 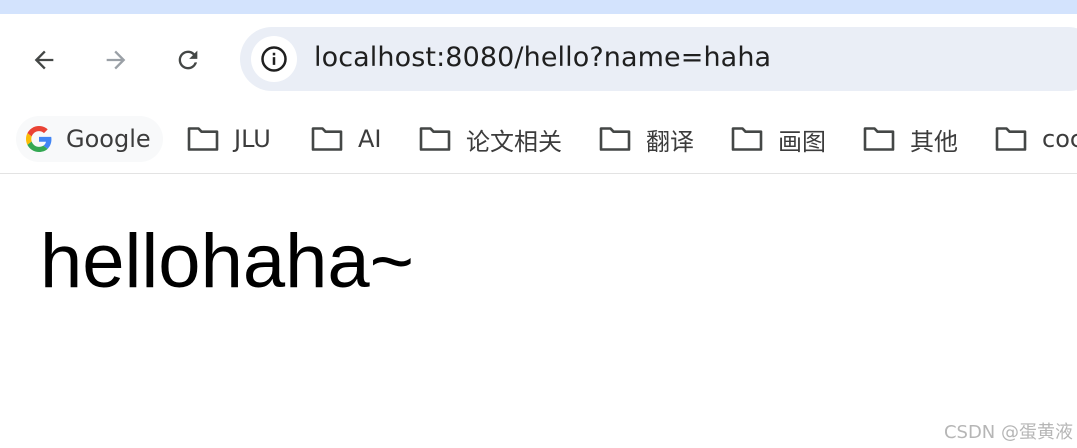 I want to click on reload-icon, so click(x=188, y=60).